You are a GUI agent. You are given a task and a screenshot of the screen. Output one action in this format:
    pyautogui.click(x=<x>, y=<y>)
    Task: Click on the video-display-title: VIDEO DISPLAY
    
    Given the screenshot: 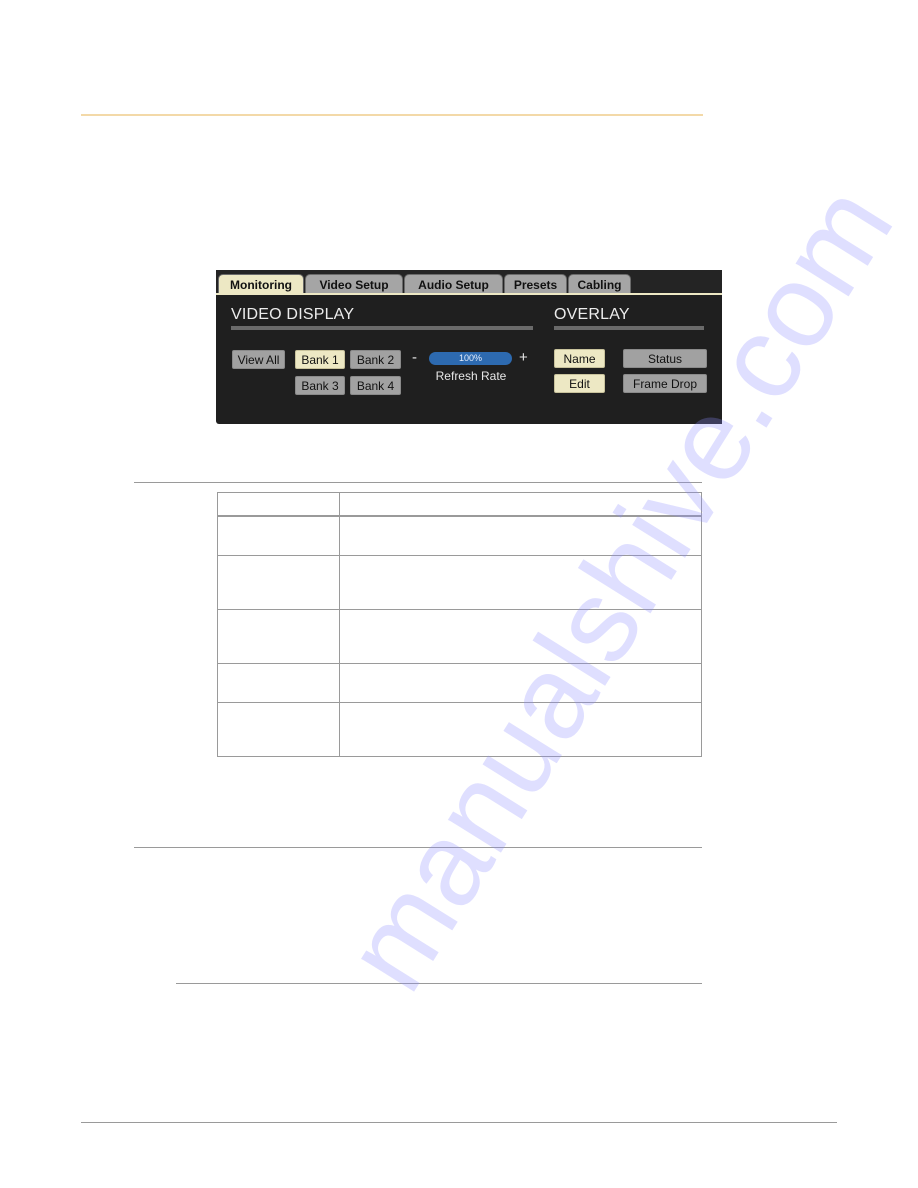 What is the action you would take?
    pyautogui.click(x=293, y=314)
    